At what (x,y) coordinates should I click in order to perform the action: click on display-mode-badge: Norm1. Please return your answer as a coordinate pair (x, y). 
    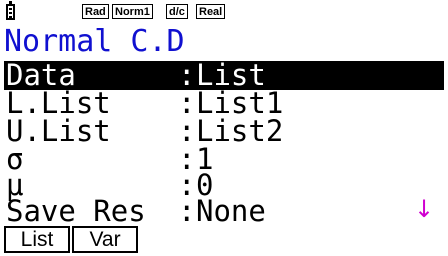
    Looking at the image, I should click on (132, 11).